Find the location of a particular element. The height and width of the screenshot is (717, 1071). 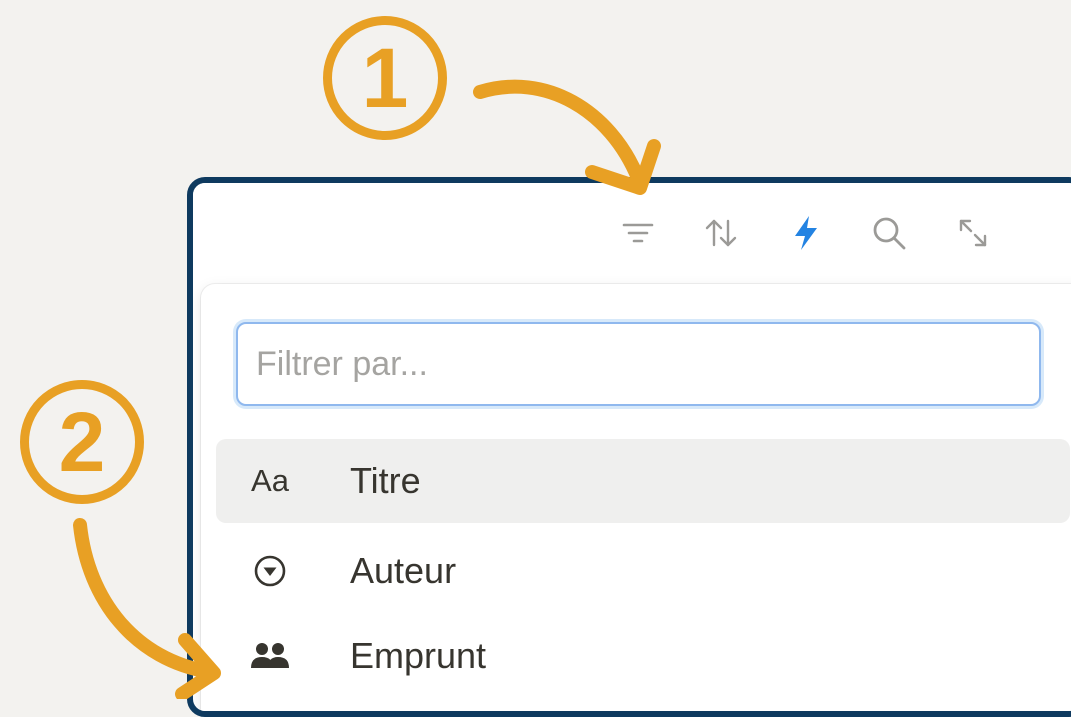

arrow-to-filter-icon is located at coordinates (567, 137).